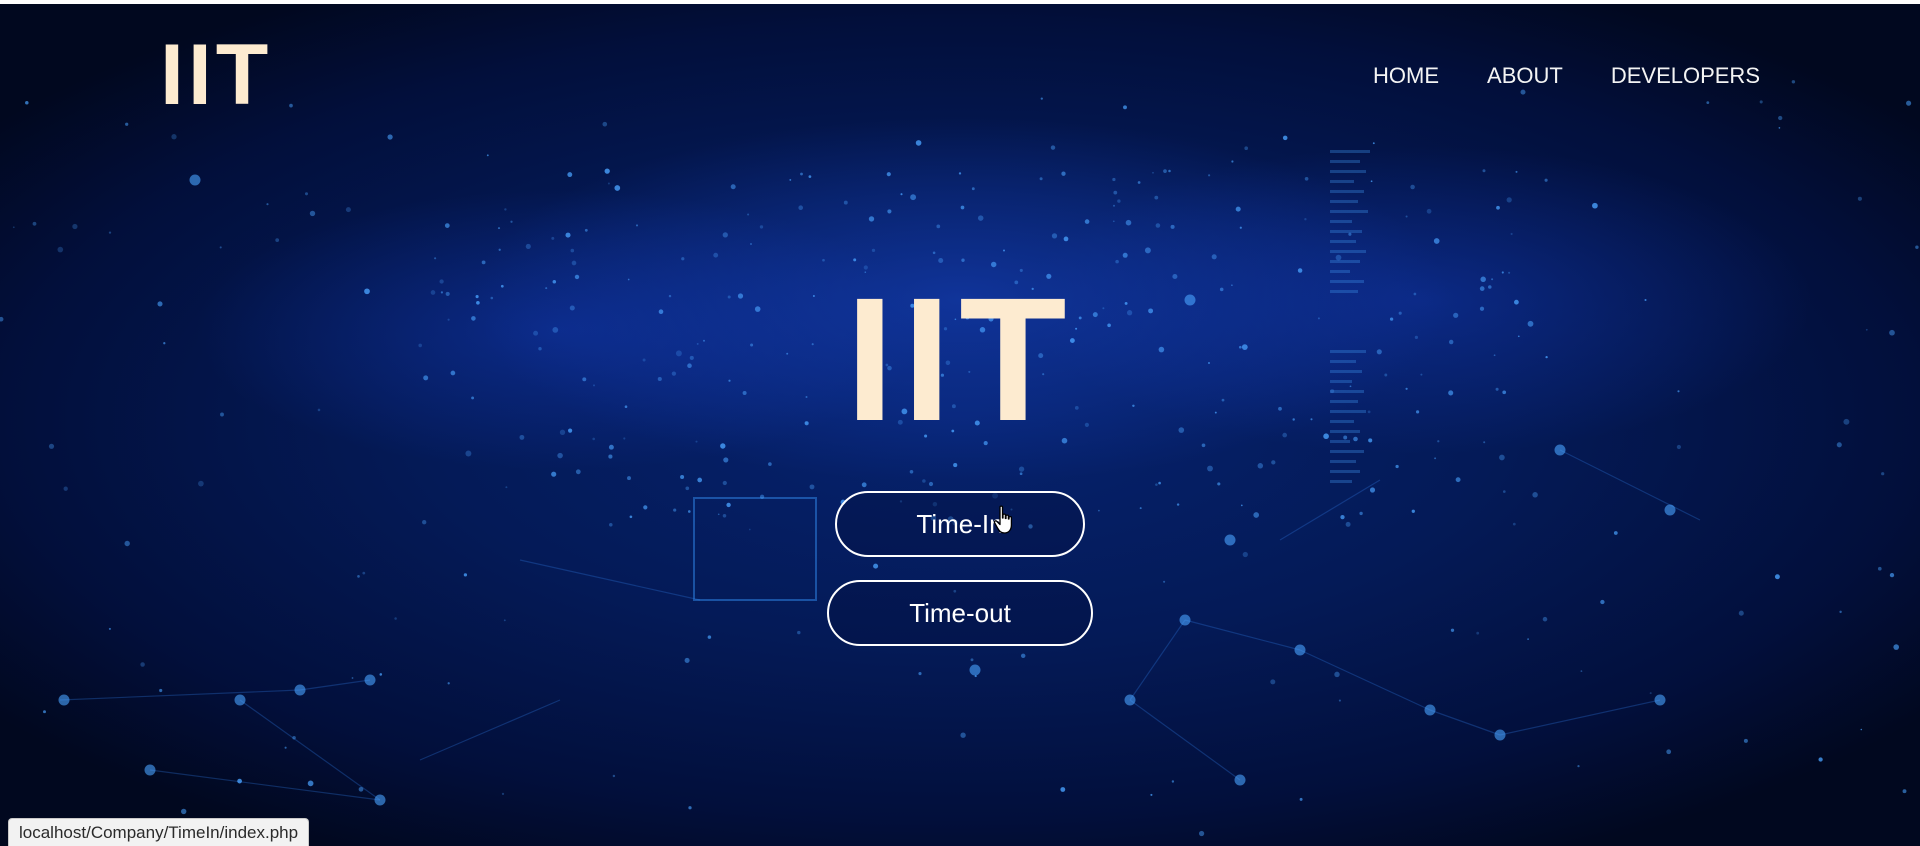 Image resolution: width=1920 pixels, height=846 pixels. I want to click on status-bar-url: localhost/Company/TimeIn/index.php, so click(159, 832).